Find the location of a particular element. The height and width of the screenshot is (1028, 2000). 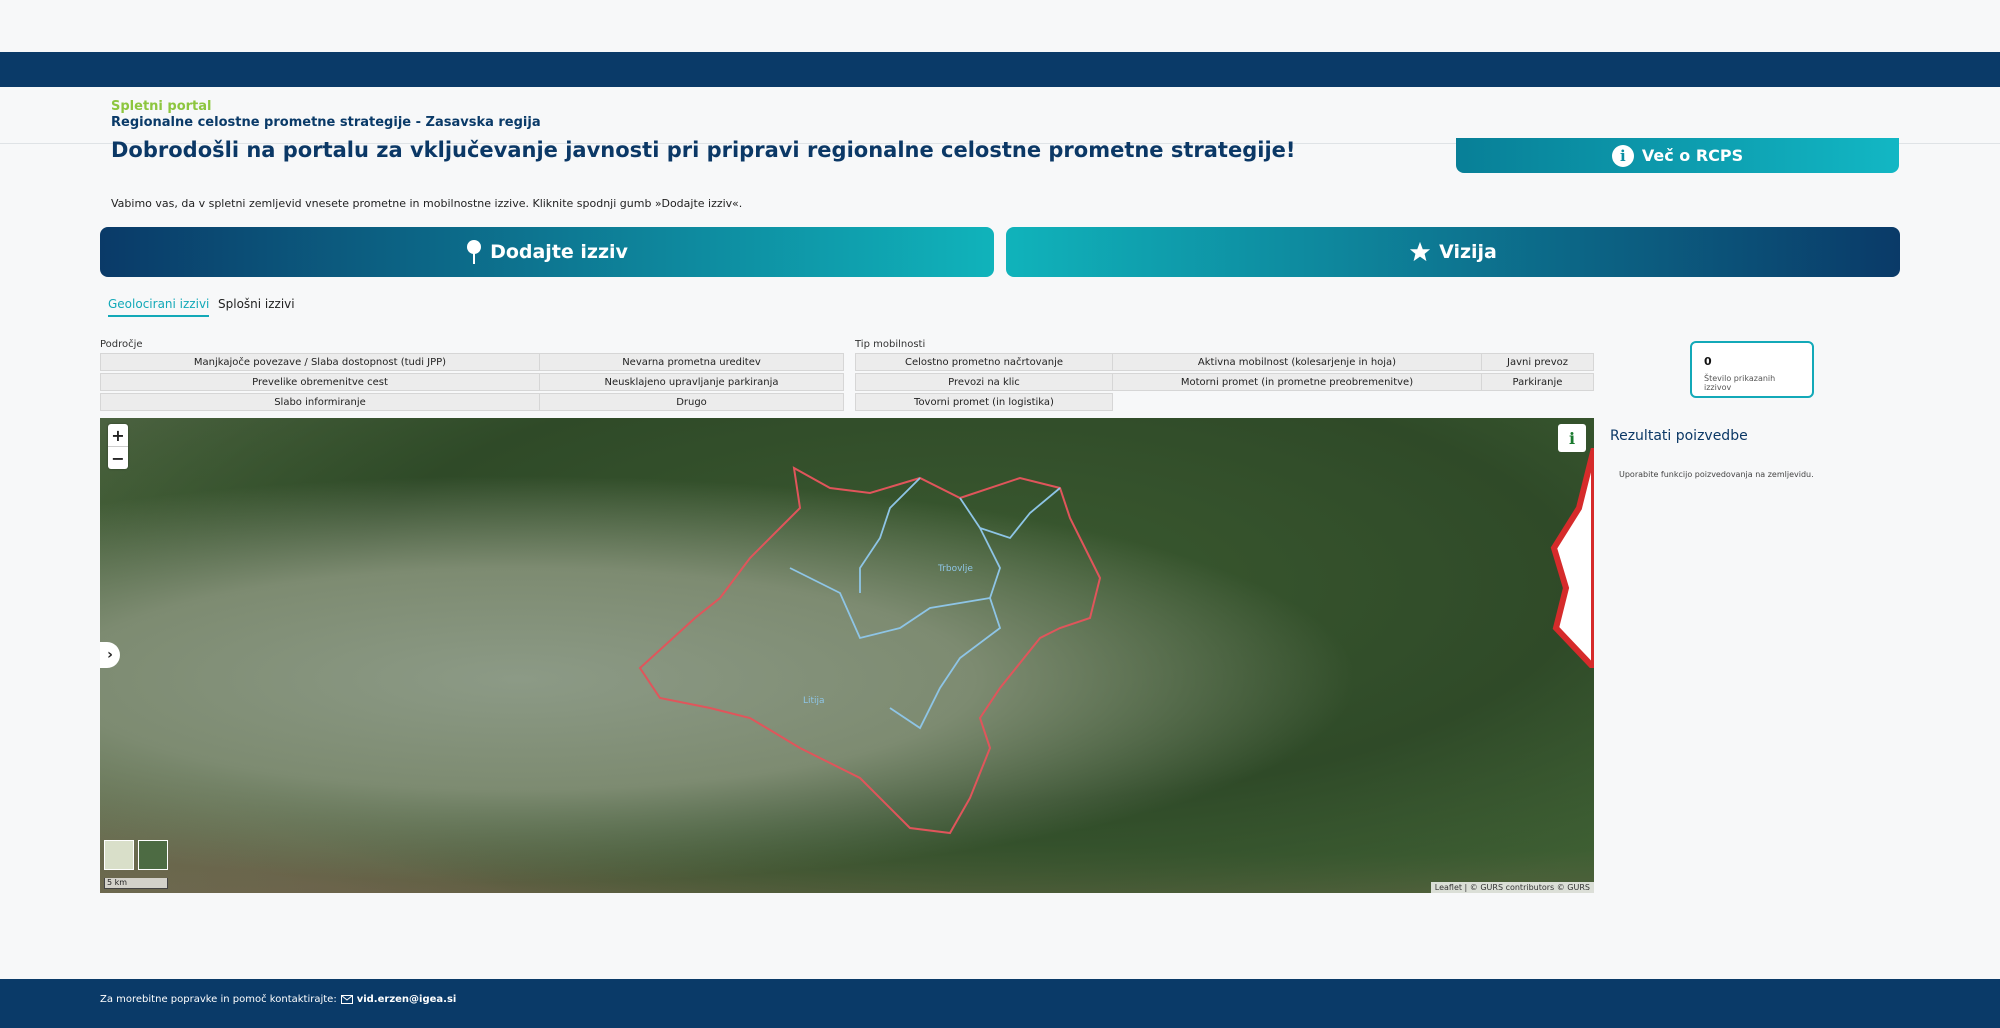

counter-value: 0 is located at coordinates (1708, 361).